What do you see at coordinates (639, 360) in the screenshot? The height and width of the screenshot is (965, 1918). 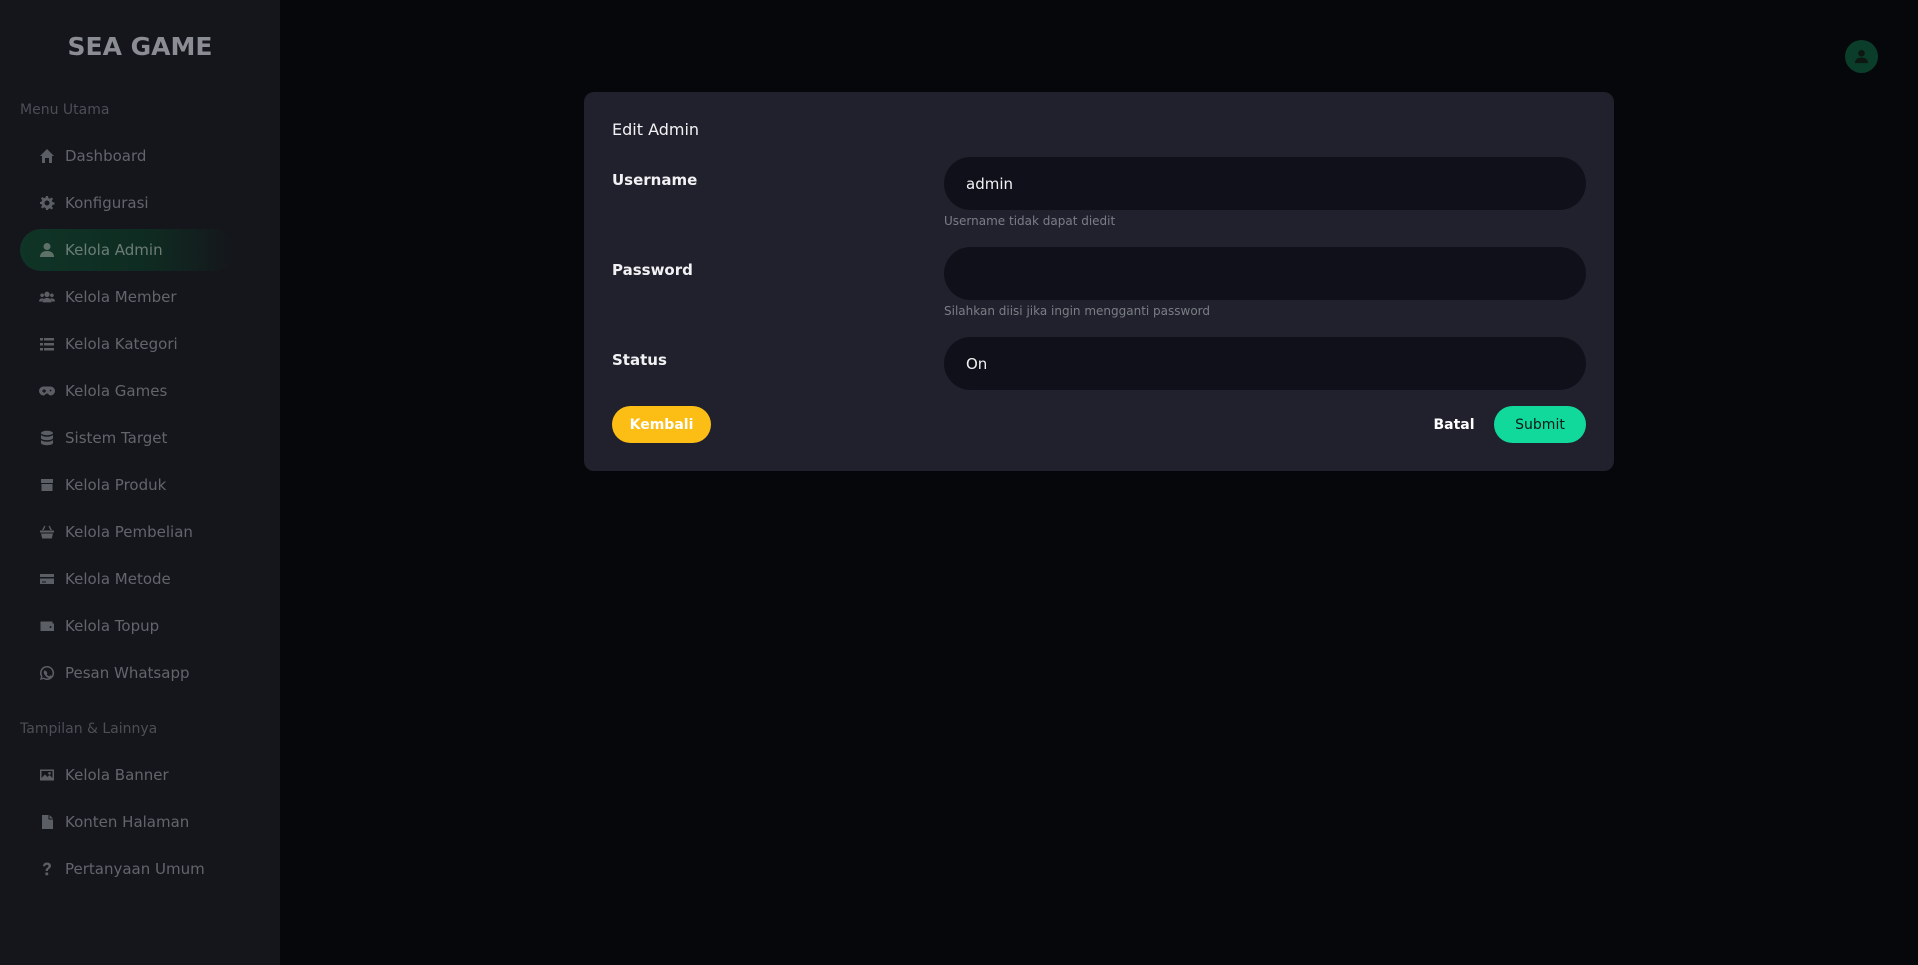 I see `status-label: Status` at bounding box center [639, 360].